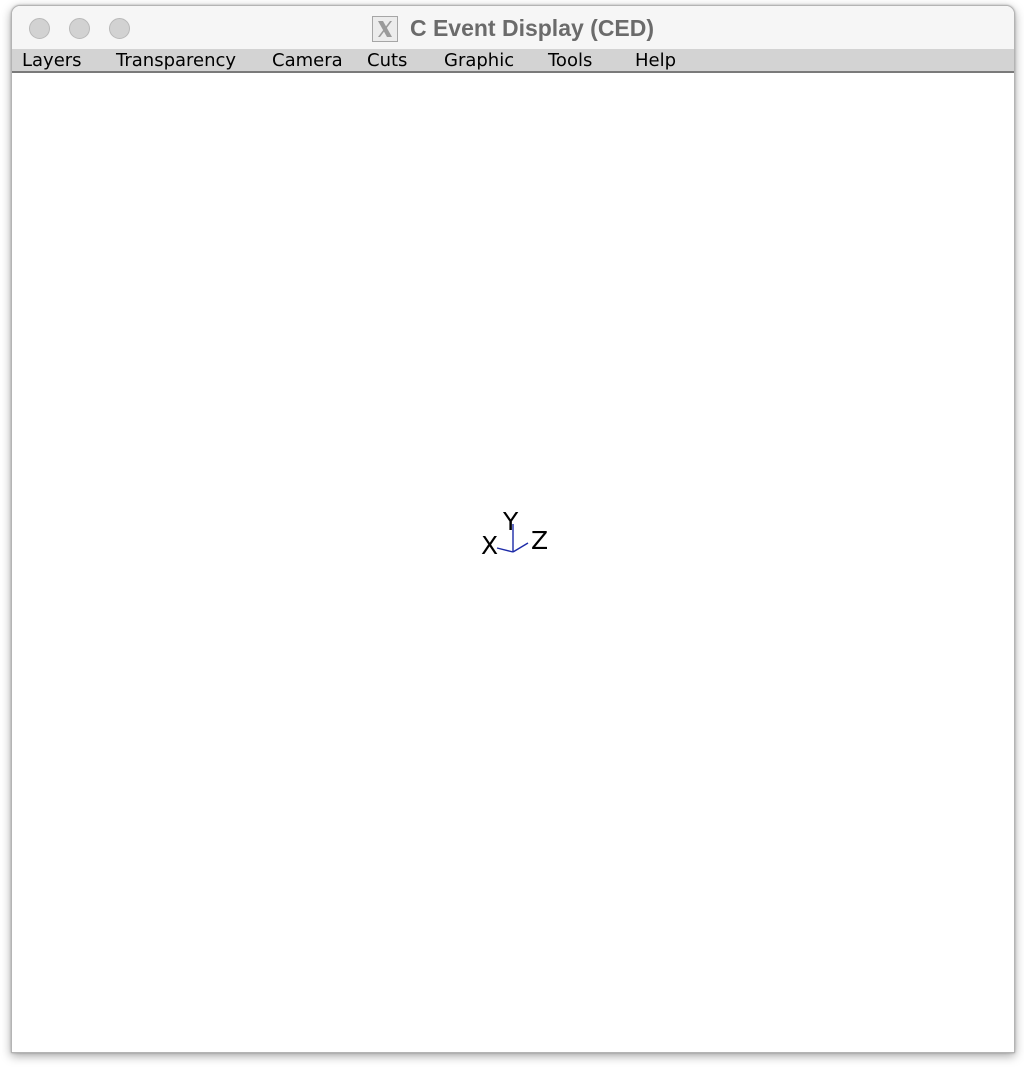 Image resolution: width=1024 pixels, height=1068 pixels. Describe the element at coordinates (655, 60) in the screenshot. I see `menu-help: Help` at that location.